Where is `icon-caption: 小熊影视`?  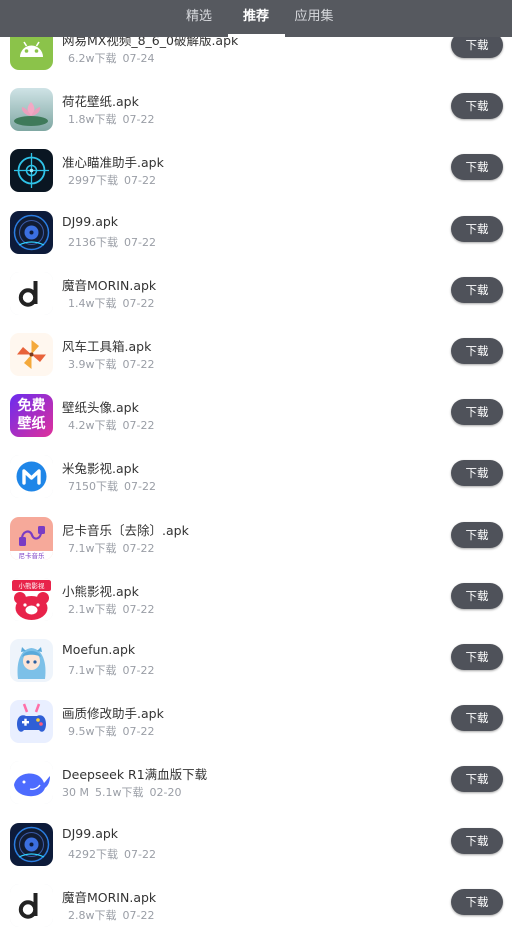 icon-caption: 小熊影视 is located at coordinates (31, 585).